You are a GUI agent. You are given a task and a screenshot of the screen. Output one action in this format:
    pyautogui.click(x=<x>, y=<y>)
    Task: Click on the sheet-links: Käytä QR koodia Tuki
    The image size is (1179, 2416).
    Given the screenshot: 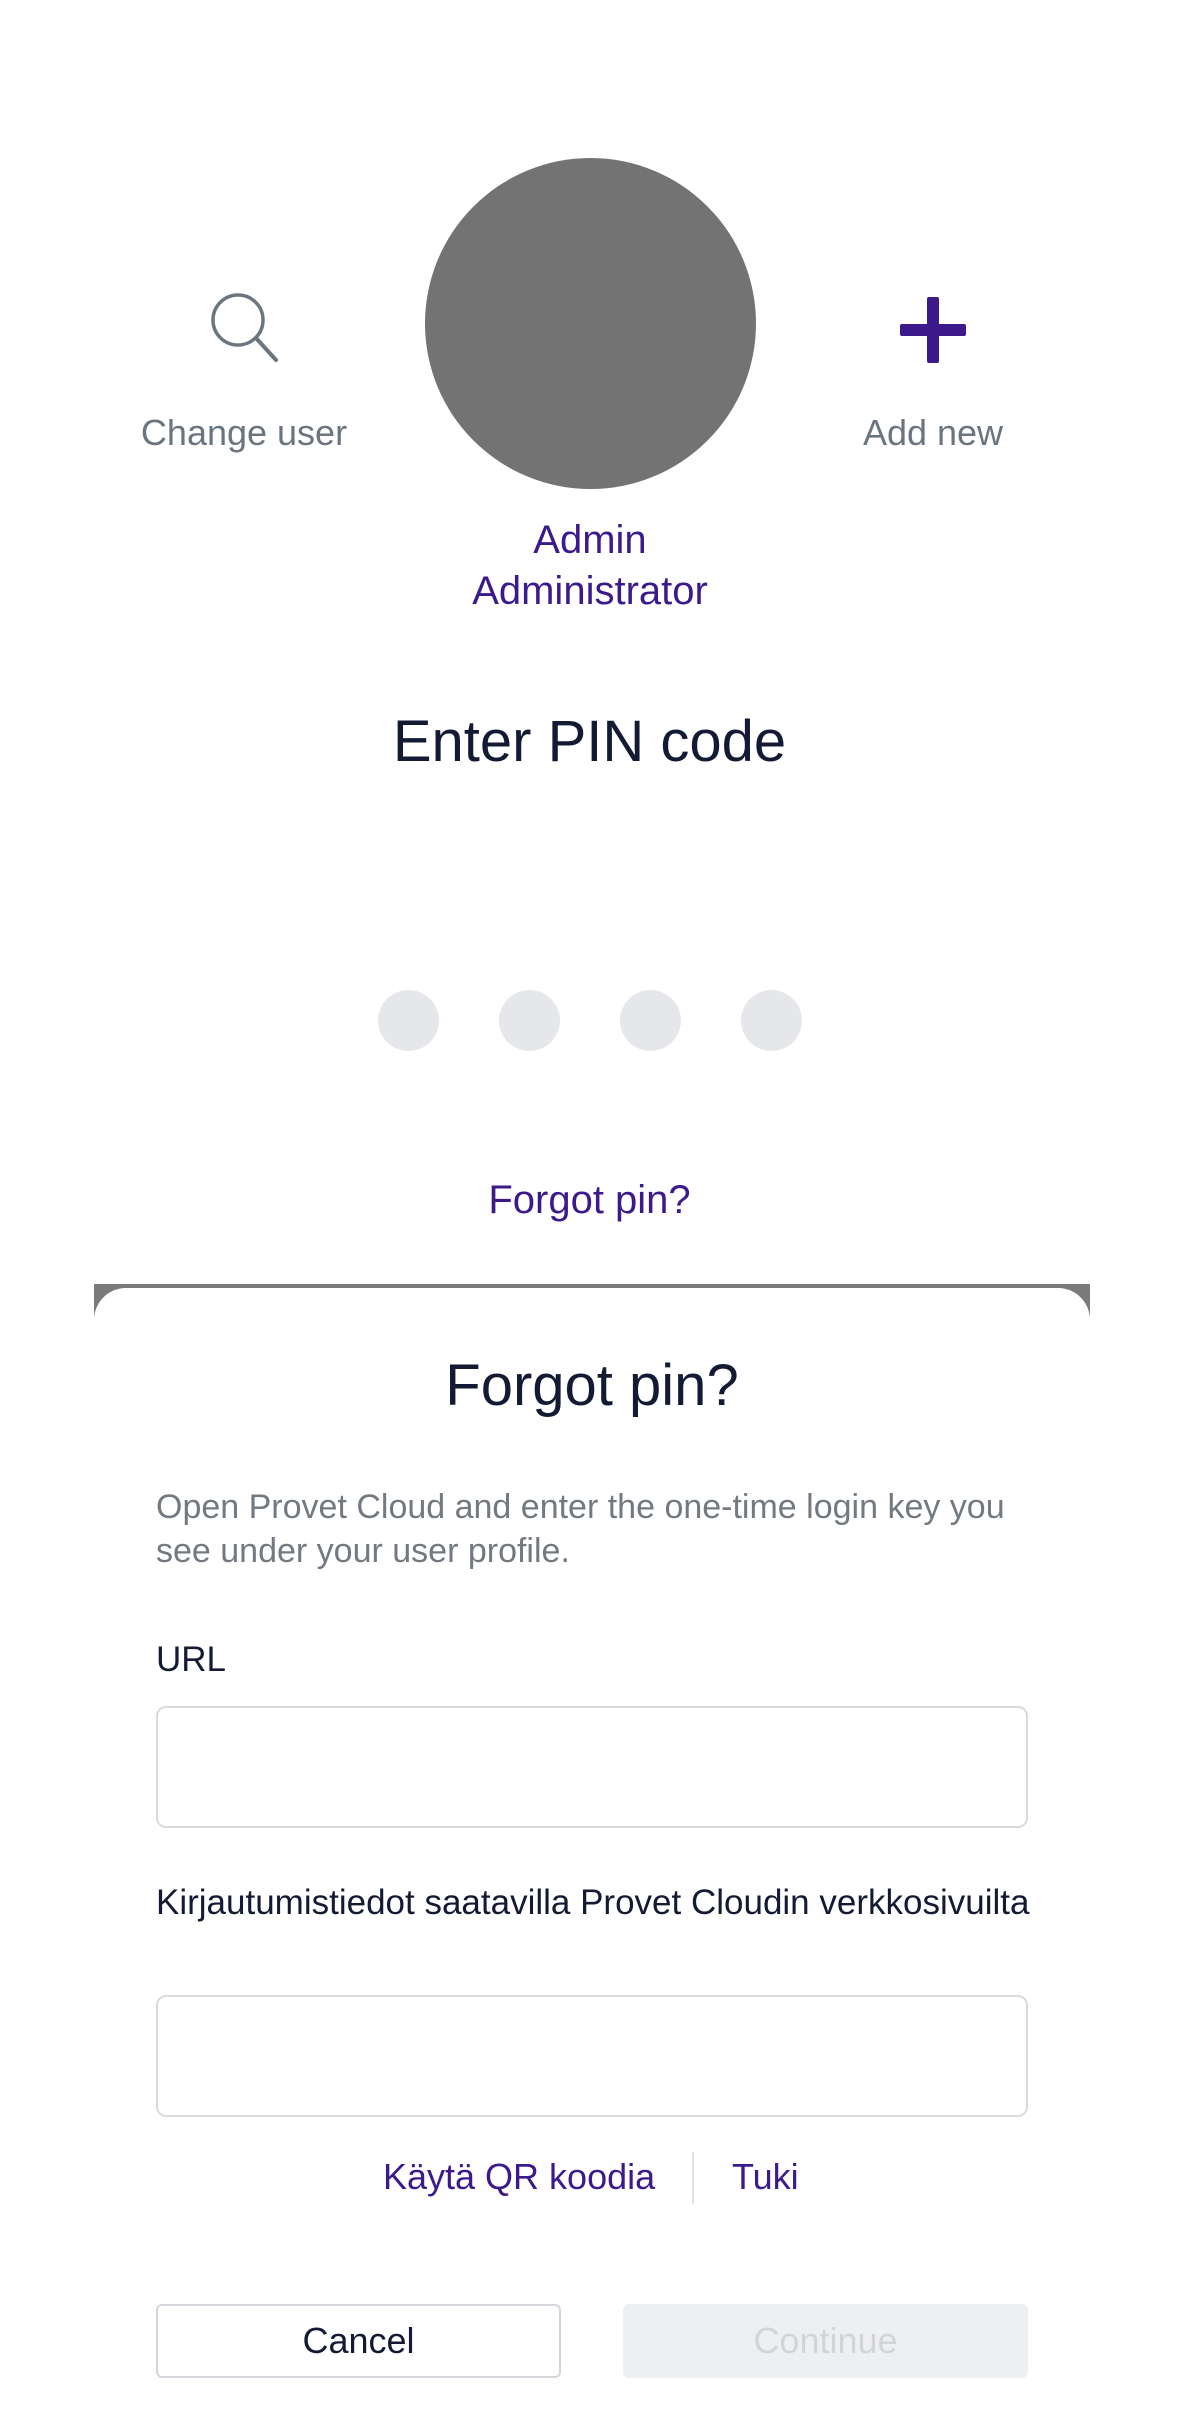 What is the action you would take?
    pyautogui.click(x=592, y=2179)
    